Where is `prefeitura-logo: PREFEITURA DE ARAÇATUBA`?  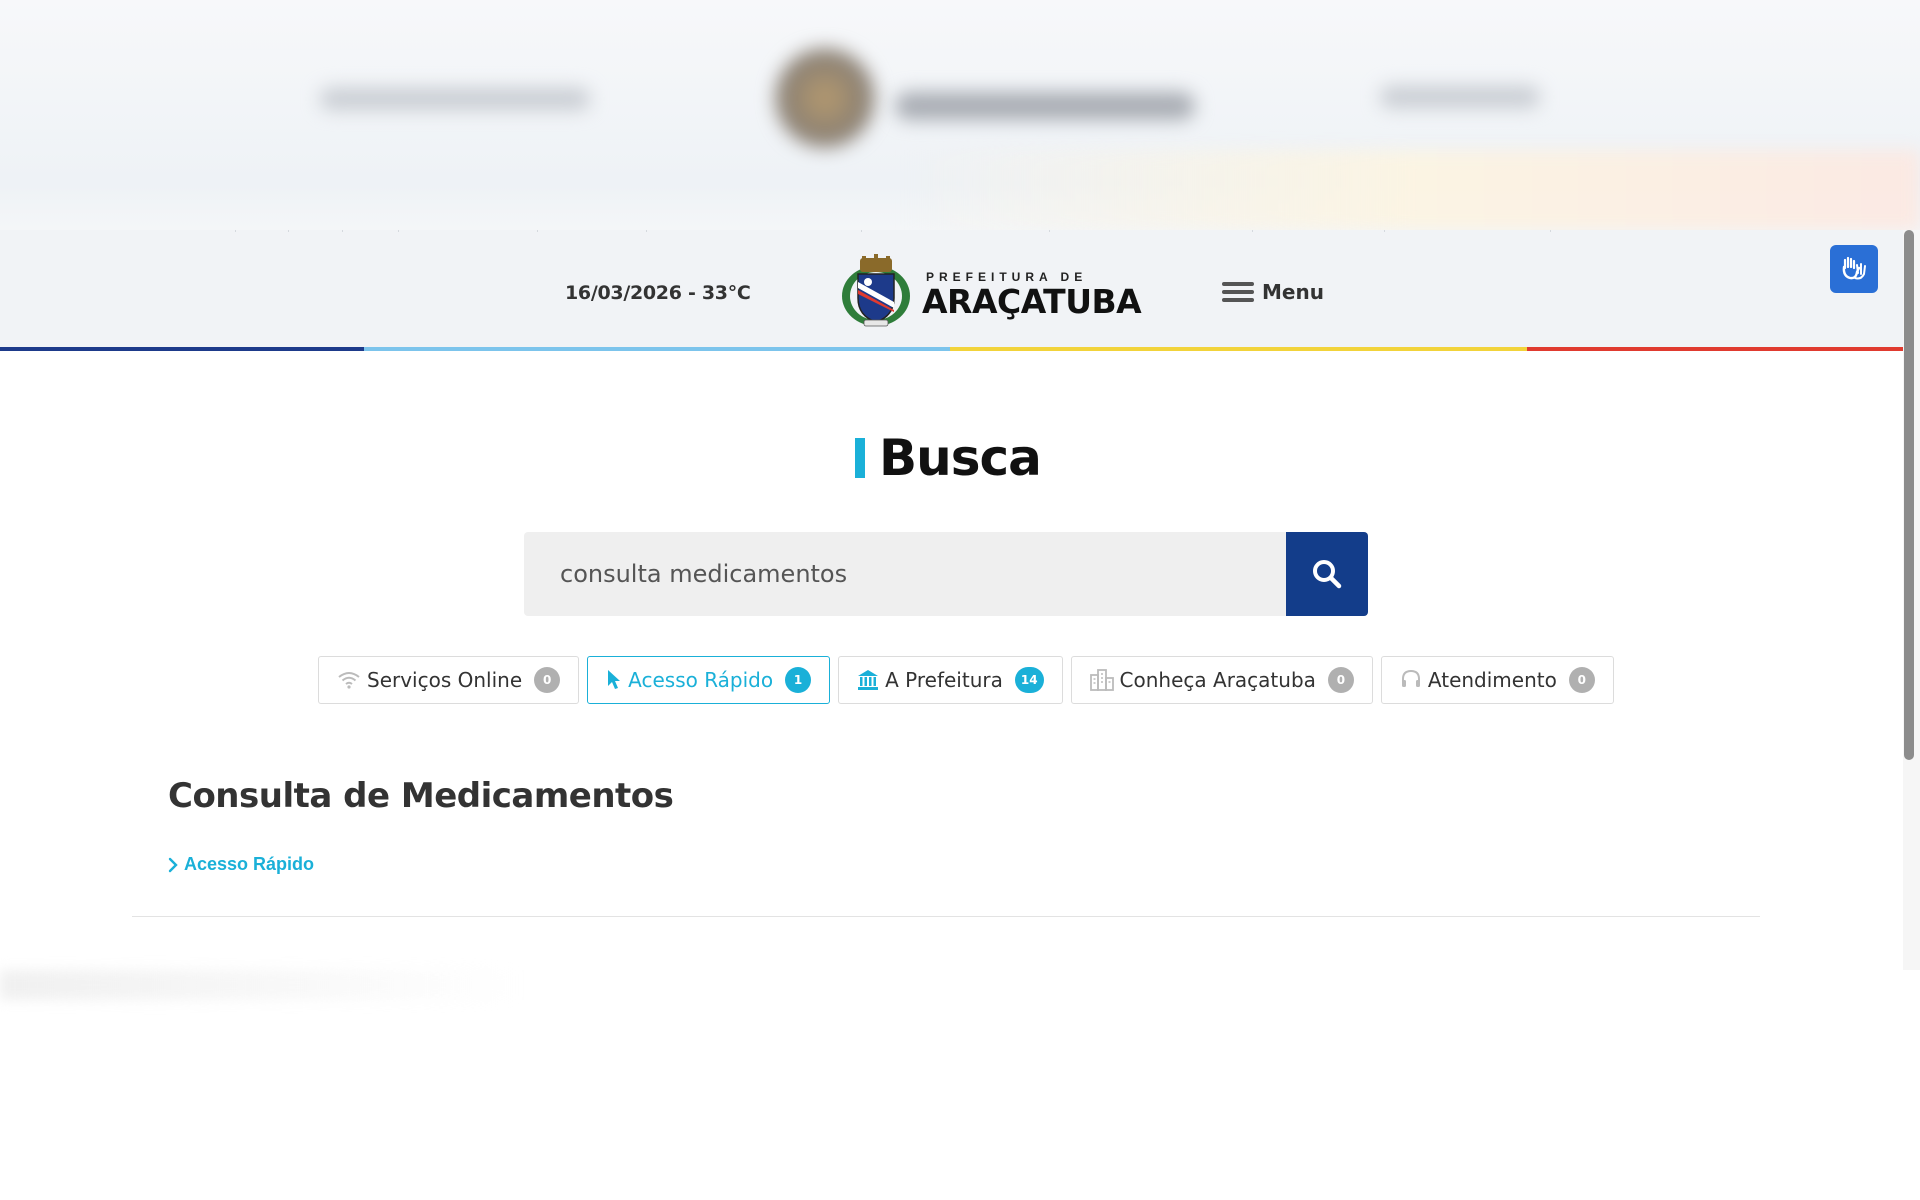
prefeitura-logo: PREFEITURA DE ARAÇATUBA is located at coordinates (990, 290).